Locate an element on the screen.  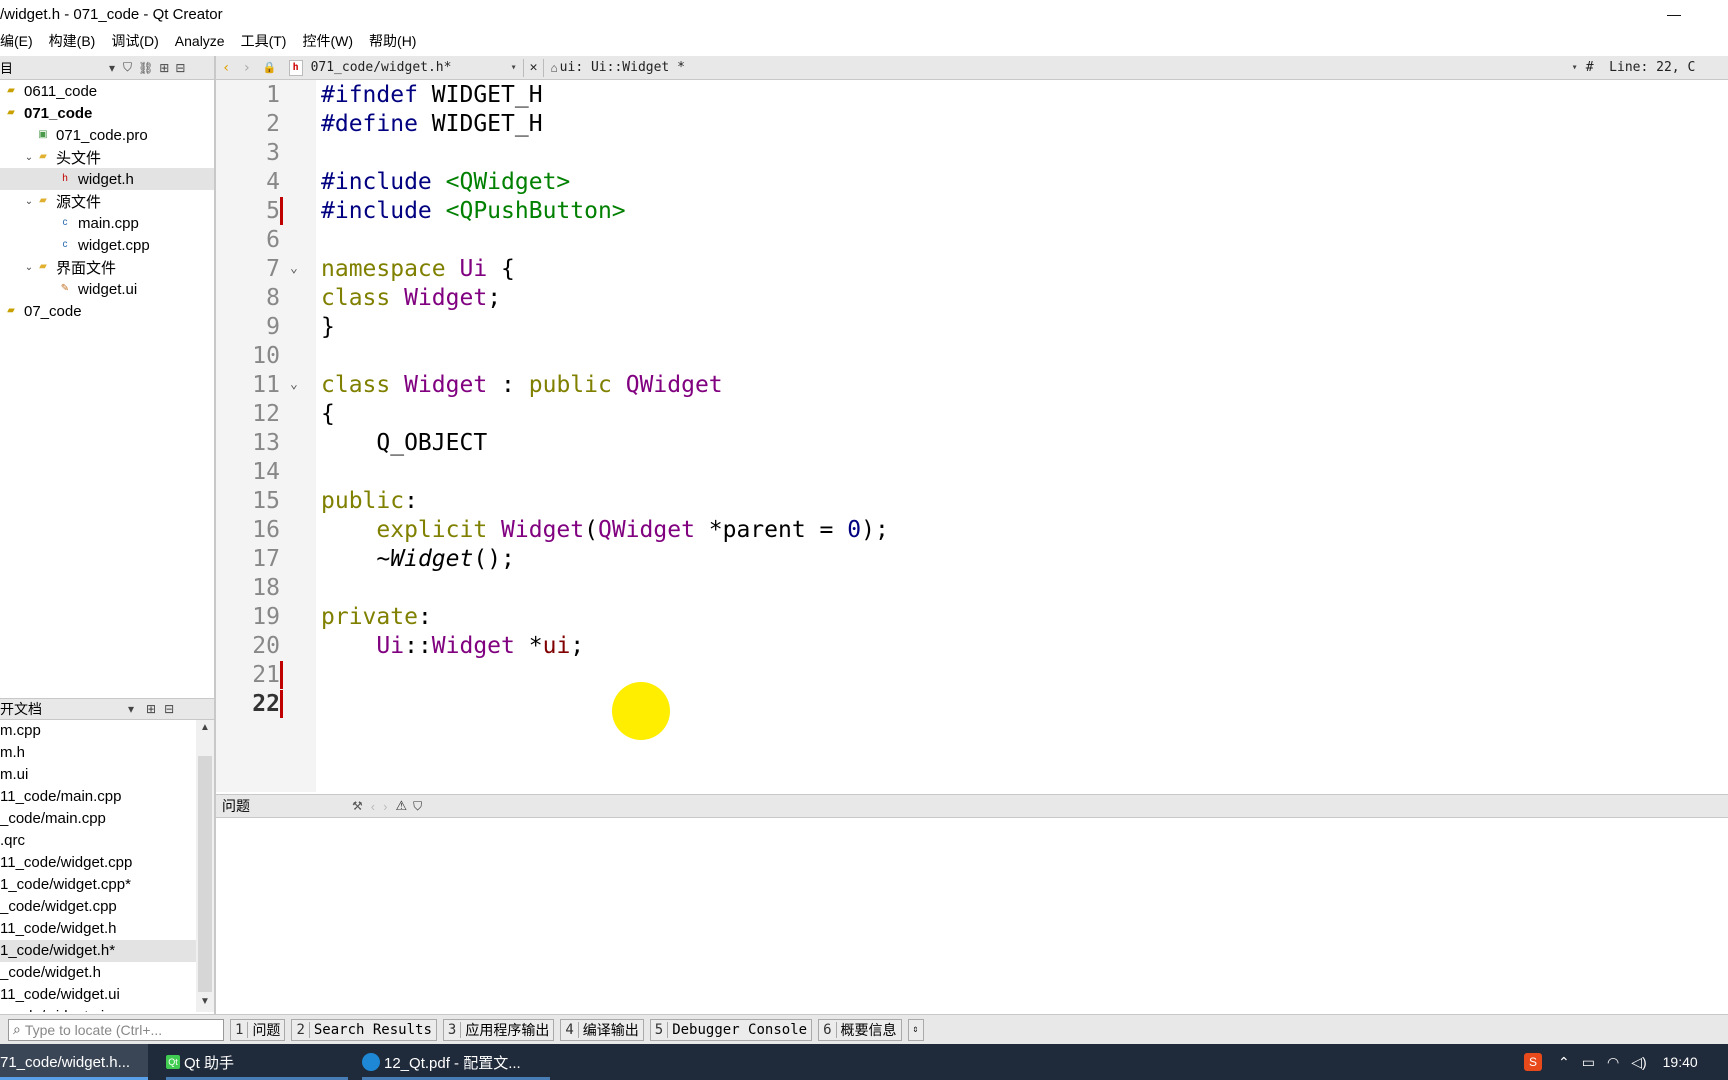
code-line: 22 is located at coordinates (972, 704).